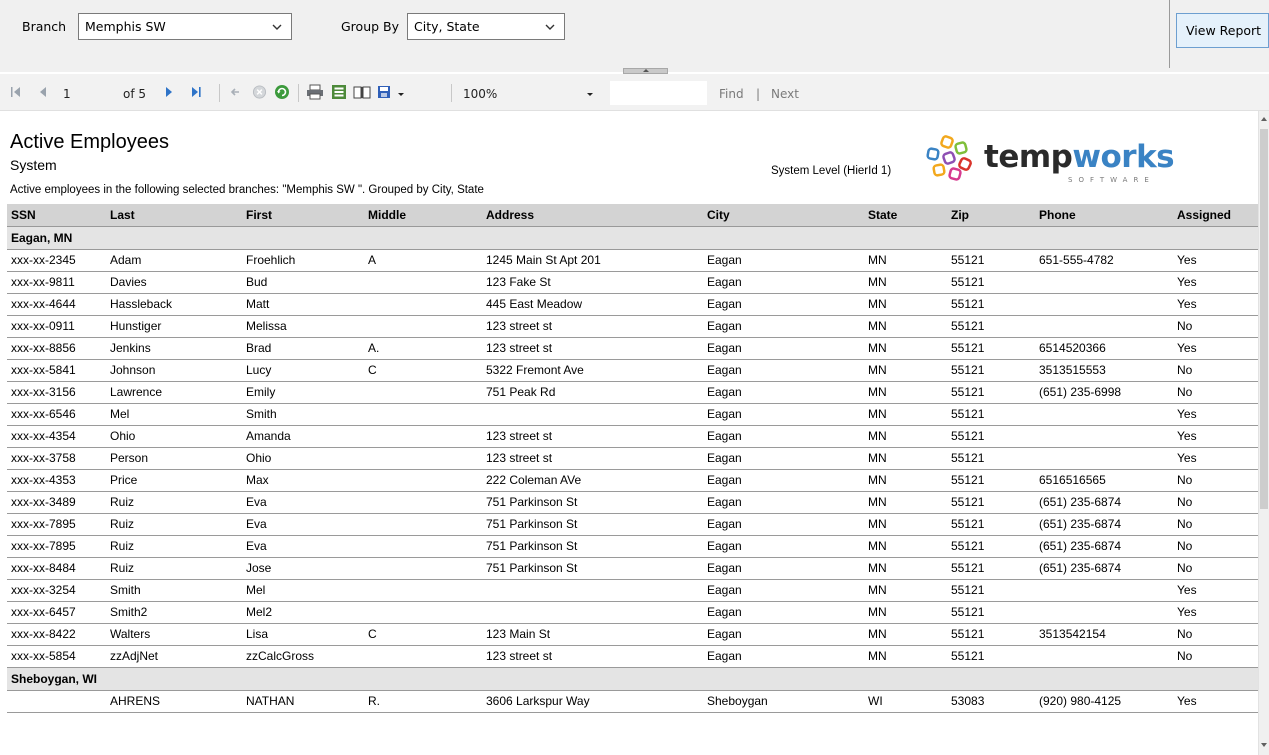 Image resolution: width=1269 pixels, height=755 pixels. What do you see at coordinates (174, 392) in the screenshot?
I see `cell-last: Lawrence` at bounding box center [174, 392].